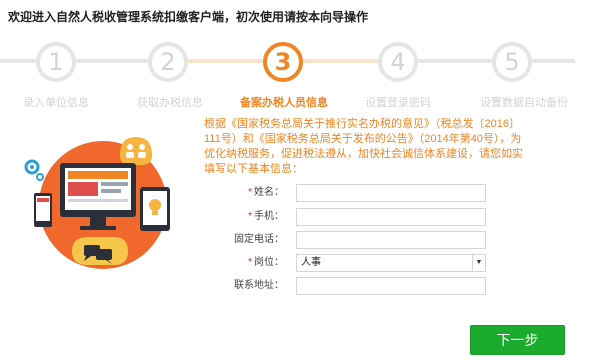 The image size is (589, 362). I want to click on tablet-icon, so click(155, 209).